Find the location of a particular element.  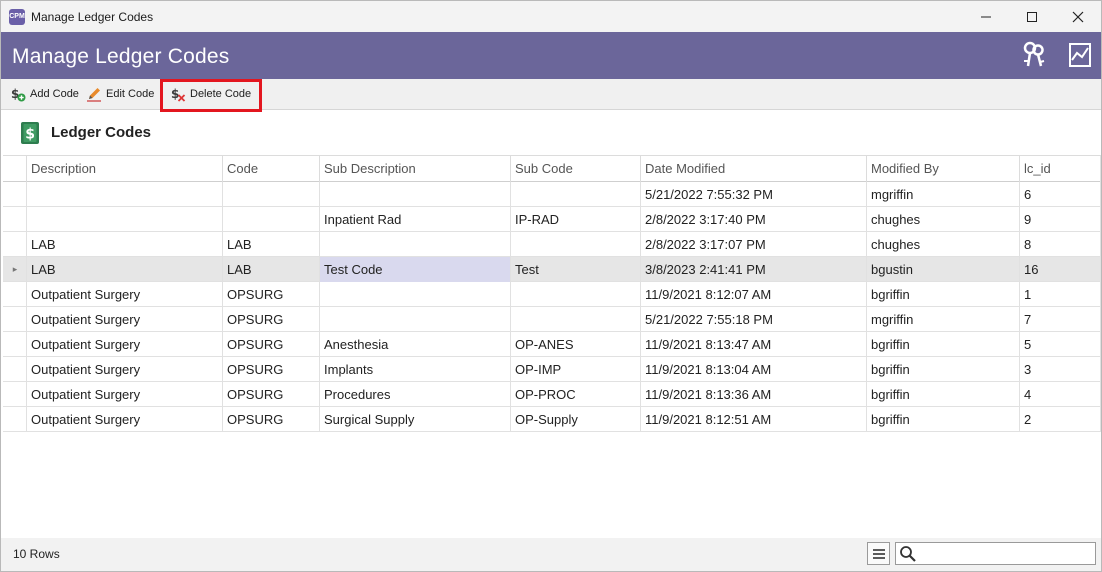

table-row: 5/21/2022 7:55:32 PM mgriffin 6 is located at coordinates (552, 194).